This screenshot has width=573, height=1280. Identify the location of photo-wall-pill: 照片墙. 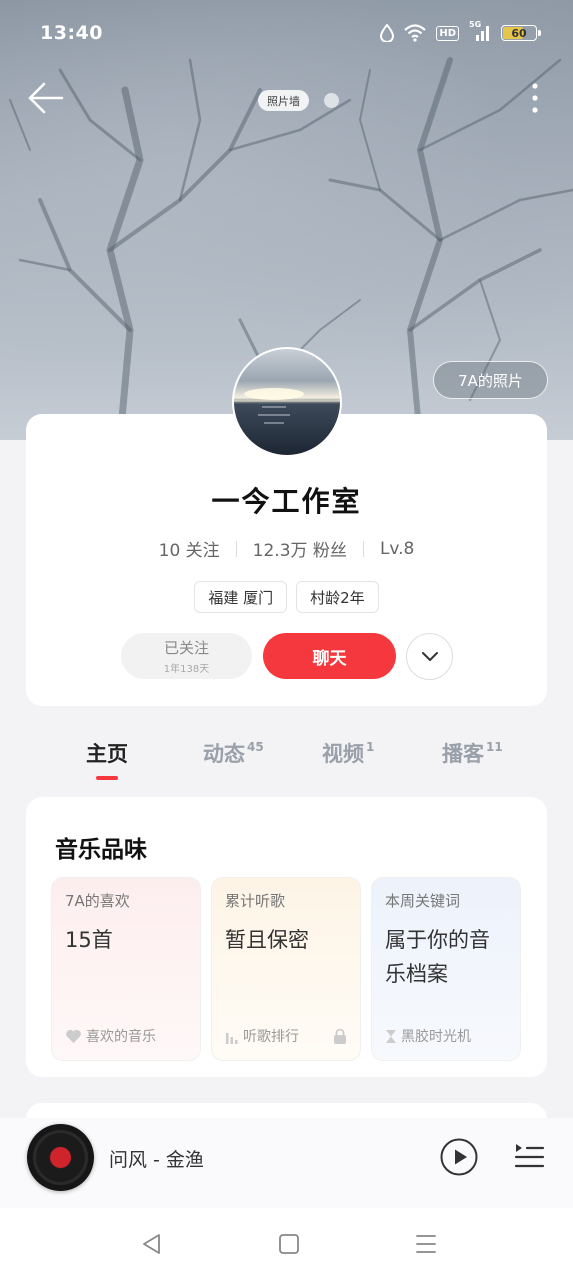
(283, 100).